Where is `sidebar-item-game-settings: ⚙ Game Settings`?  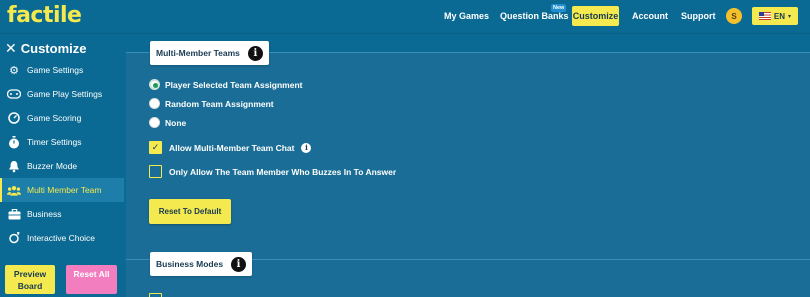
sidebar-item-game-settings: ⚙ Game Settings is located at coordinates (62, 70).